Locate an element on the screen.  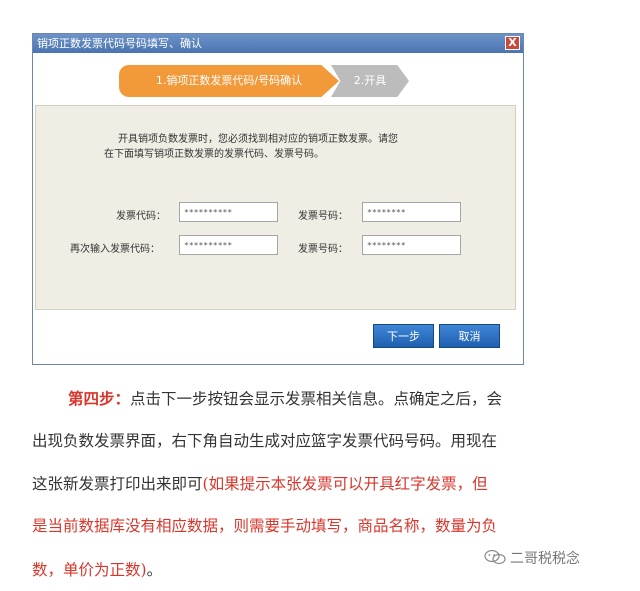
wechat-icon is located at coordinates (495, 557).